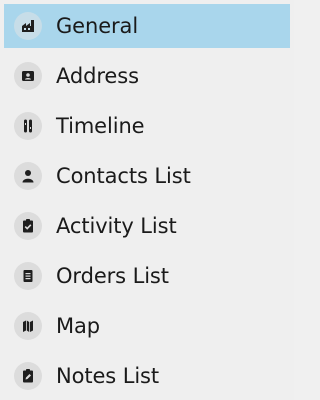 Image resolution: width=320 pixels, height=400 pixels. Describe the element at coordinates (28, 376) in the screenshot. I see `clipboard-edit-icon` at that location.